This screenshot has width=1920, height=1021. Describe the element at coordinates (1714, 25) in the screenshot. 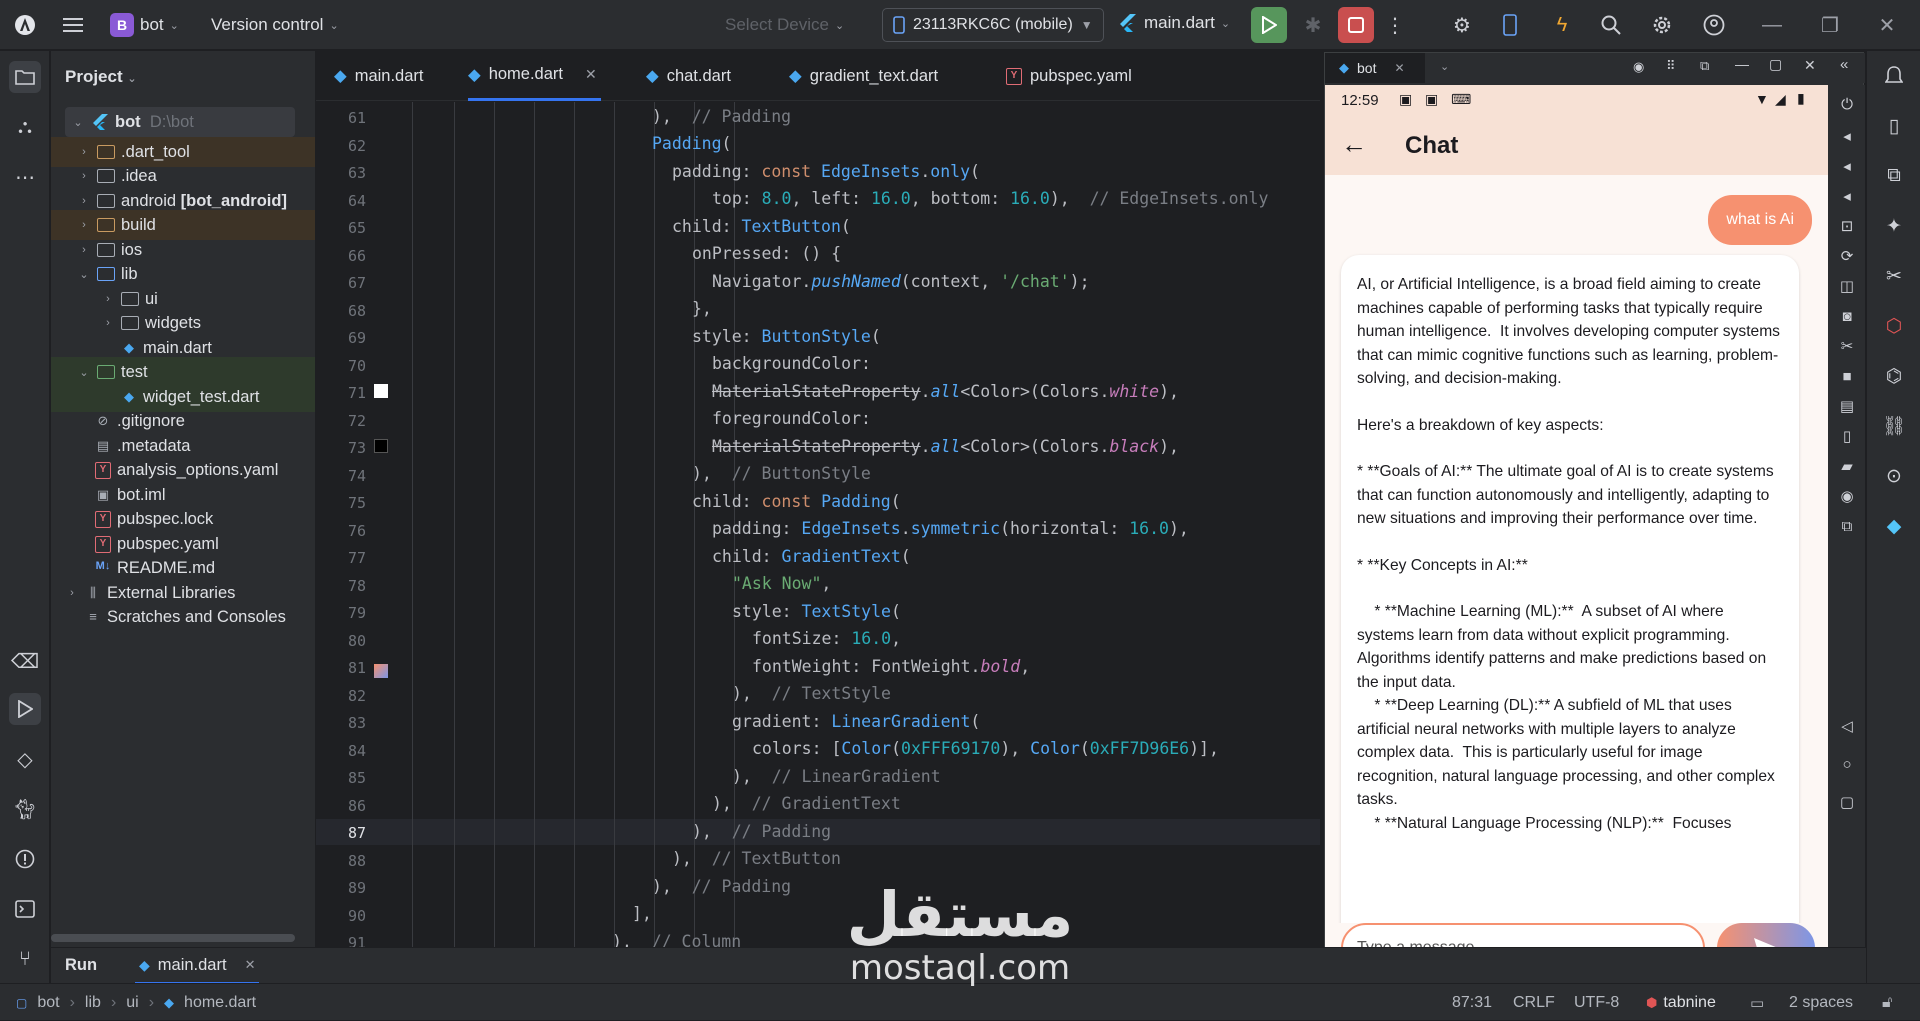

I see `account-icon` at that location.